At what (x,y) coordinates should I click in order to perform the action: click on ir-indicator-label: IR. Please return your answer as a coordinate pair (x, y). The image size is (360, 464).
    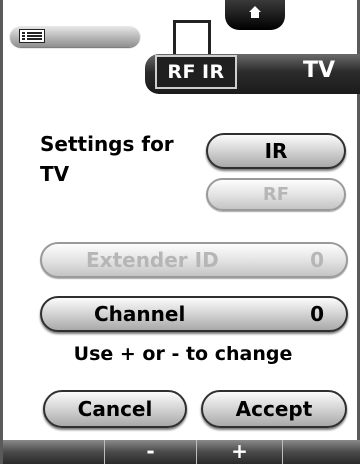
    Looking at the image, I should click on (213, 72).